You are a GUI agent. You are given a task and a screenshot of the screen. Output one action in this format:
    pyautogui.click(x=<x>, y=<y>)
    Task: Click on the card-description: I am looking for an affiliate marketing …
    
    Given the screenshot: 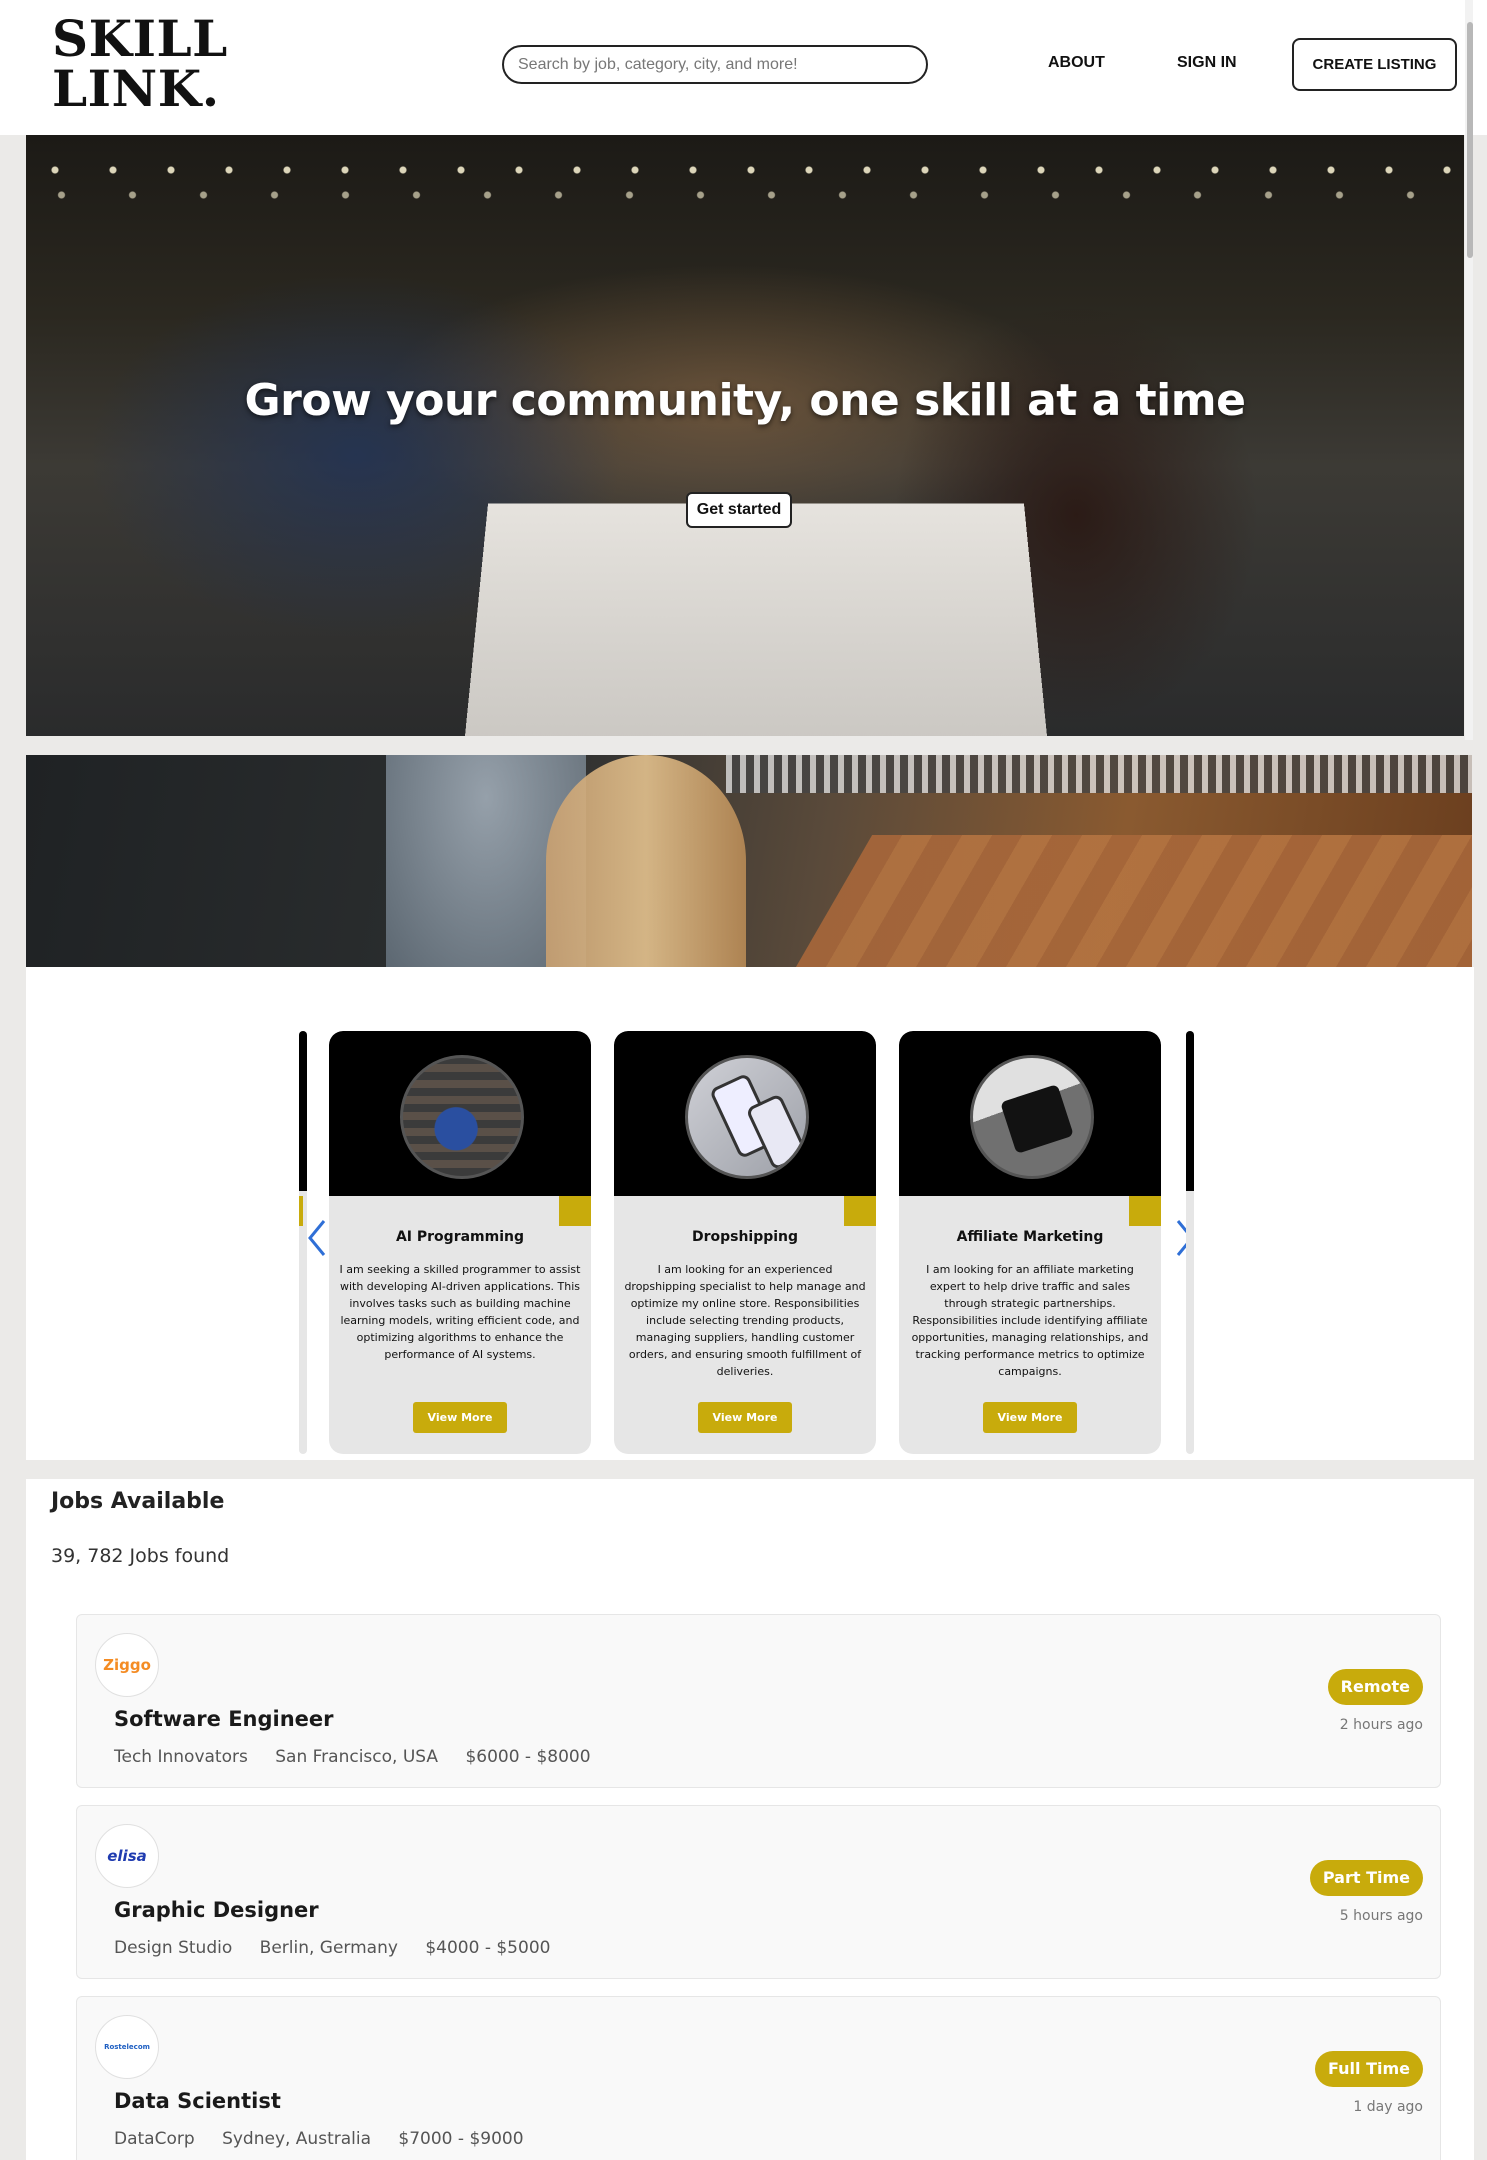 What is the action you would take?
    pyautogui.click(x=1030, y=1320)
    